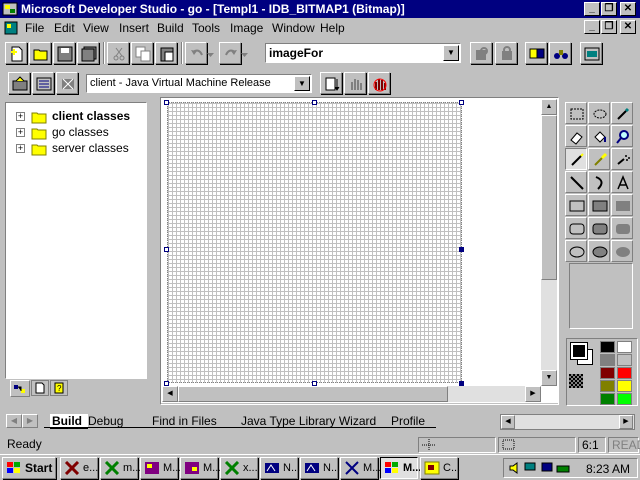  What do you see at coordinates (40, 53) in the screenshot?
I see `open-button` at bounding box center [40, 53].